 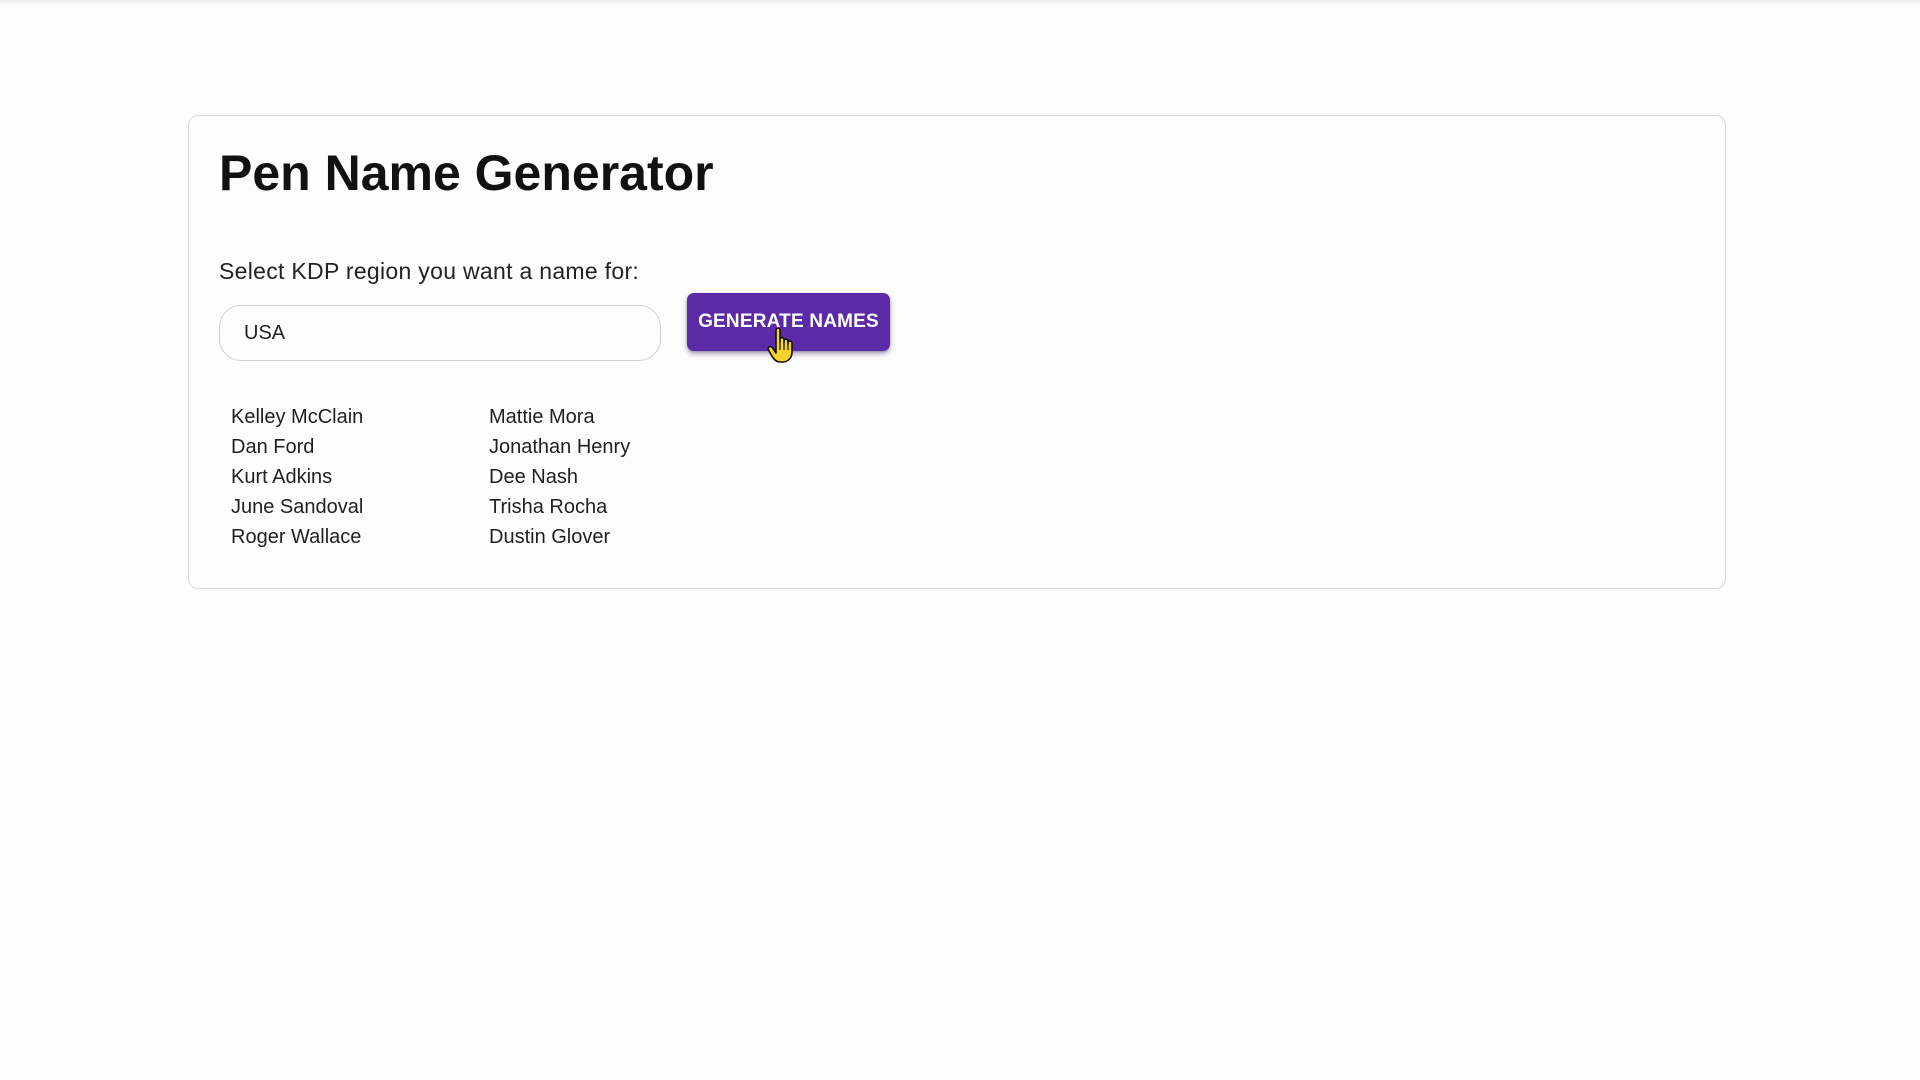 What do you see at coordinates (533, 477) in the screenshot?
I see `name-item: Dee Nash` at bounding box center [533, 477].